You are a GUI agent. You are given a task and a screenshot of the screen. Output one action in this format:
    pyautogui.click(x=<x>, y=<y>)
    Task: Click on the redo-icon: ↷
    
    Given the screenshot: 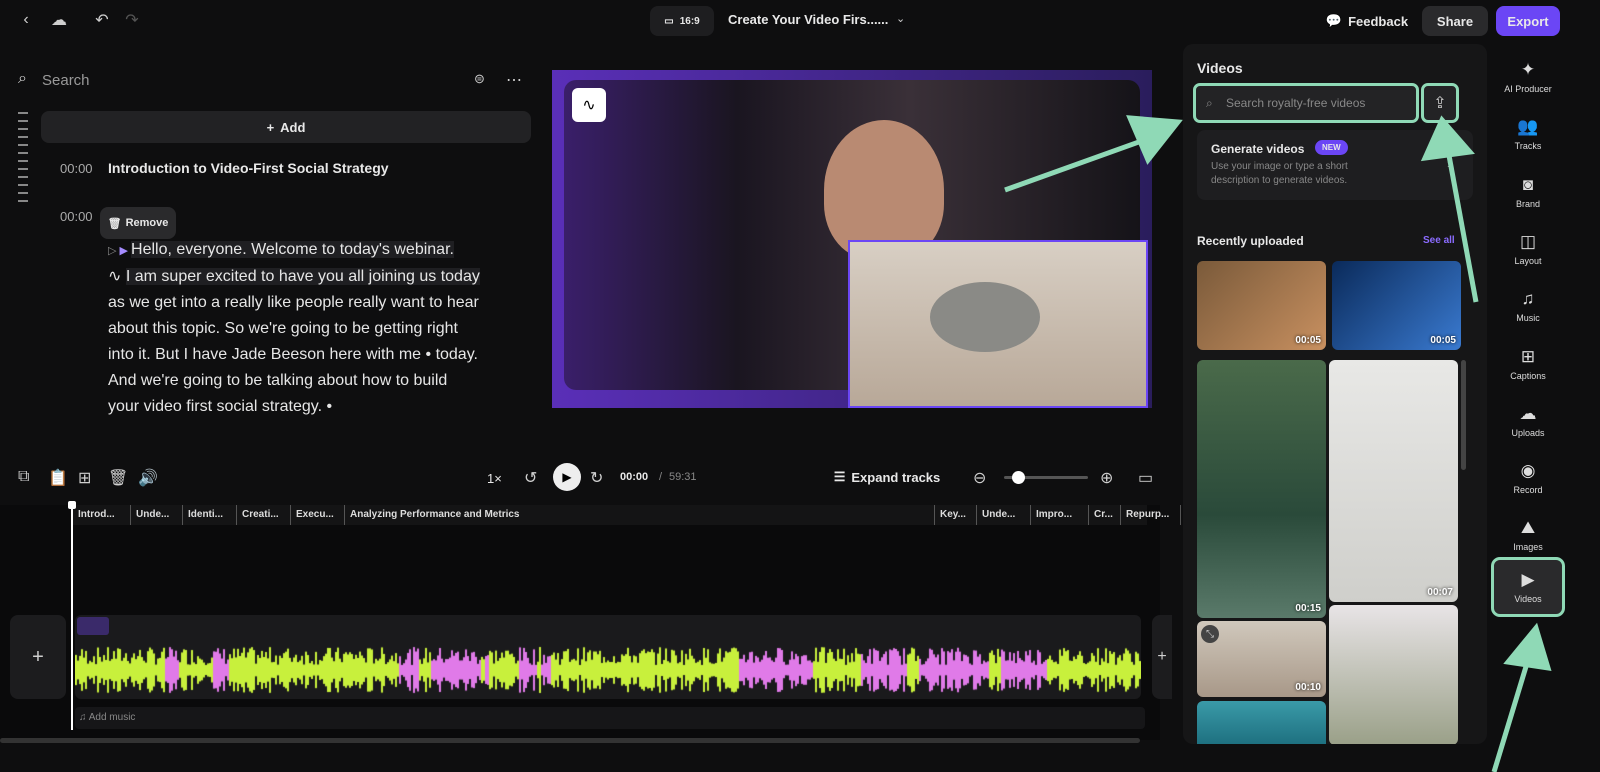 What is the action you would take?
    pyautogui.click(x=132, y=20)
    